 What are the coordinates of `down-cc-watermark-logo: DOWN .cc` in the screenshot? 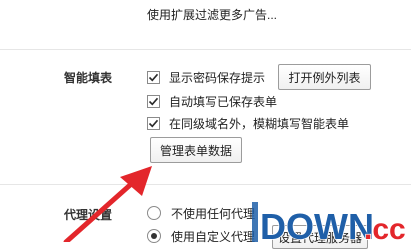 It's located at (331, 223).